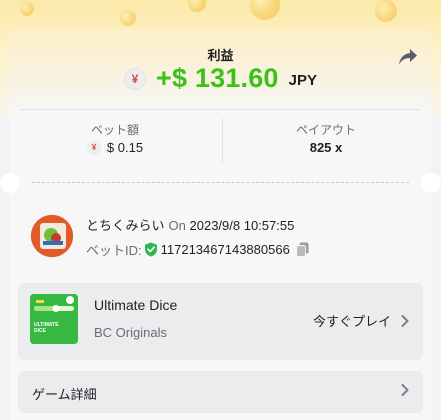 This screenshot has width=441, height=420. What do you see at coordinates (135, 305) in the screenshot?
I see `game-title: Ultimate Dice` at bounding box center [135, 305].